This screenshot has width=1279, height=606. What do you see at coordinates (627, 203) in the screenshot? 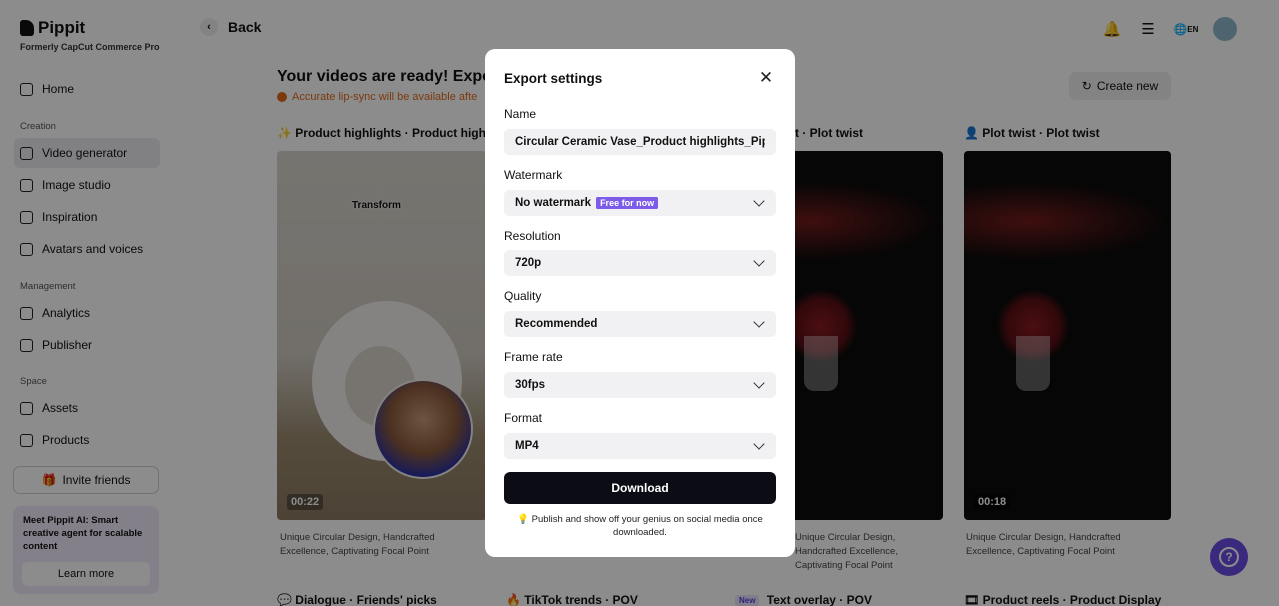
I see `free-badge: Free for now` at bounding box center [627, 203].